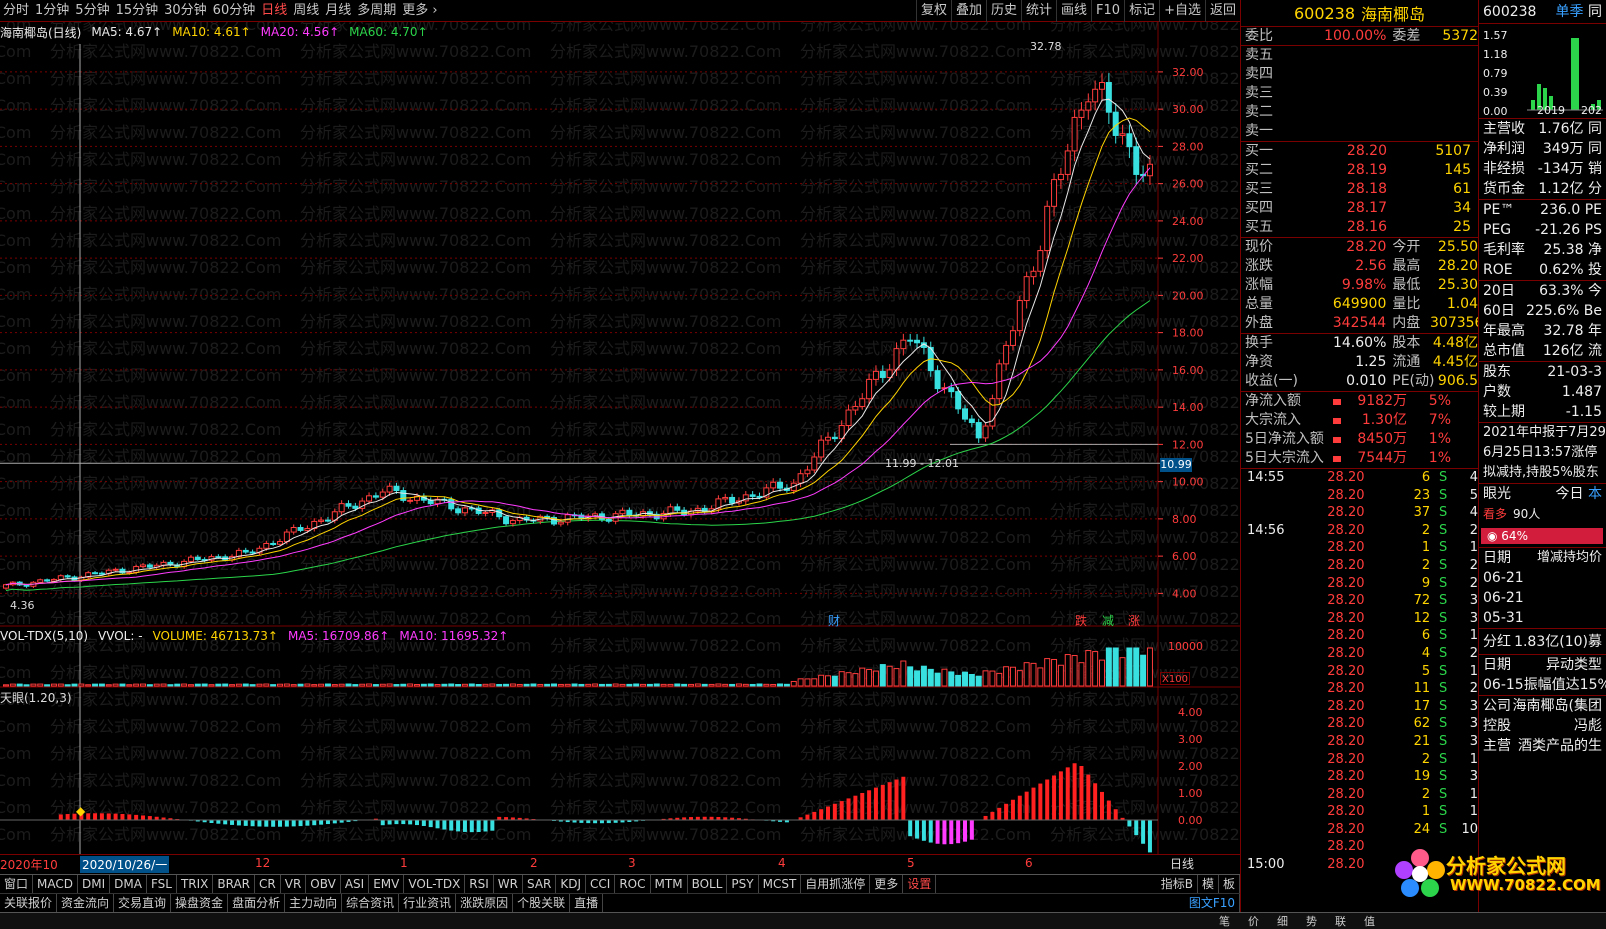 The image size is (1606, 929). Describe the element at coordinates (933, 11) in the screenshot. I see `tool-button: 复权` at that location.